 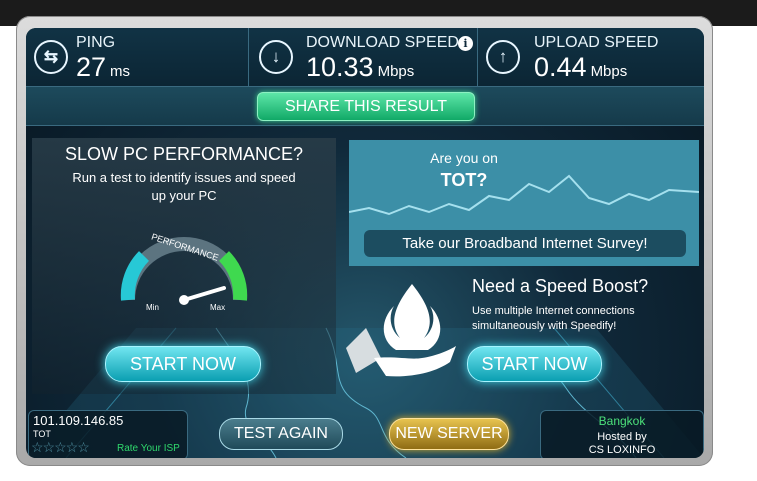 I want to click on download-stat: ↓ DOWNLOAD SPEED i 10.33 Mbps, so click(x=363, y=57).